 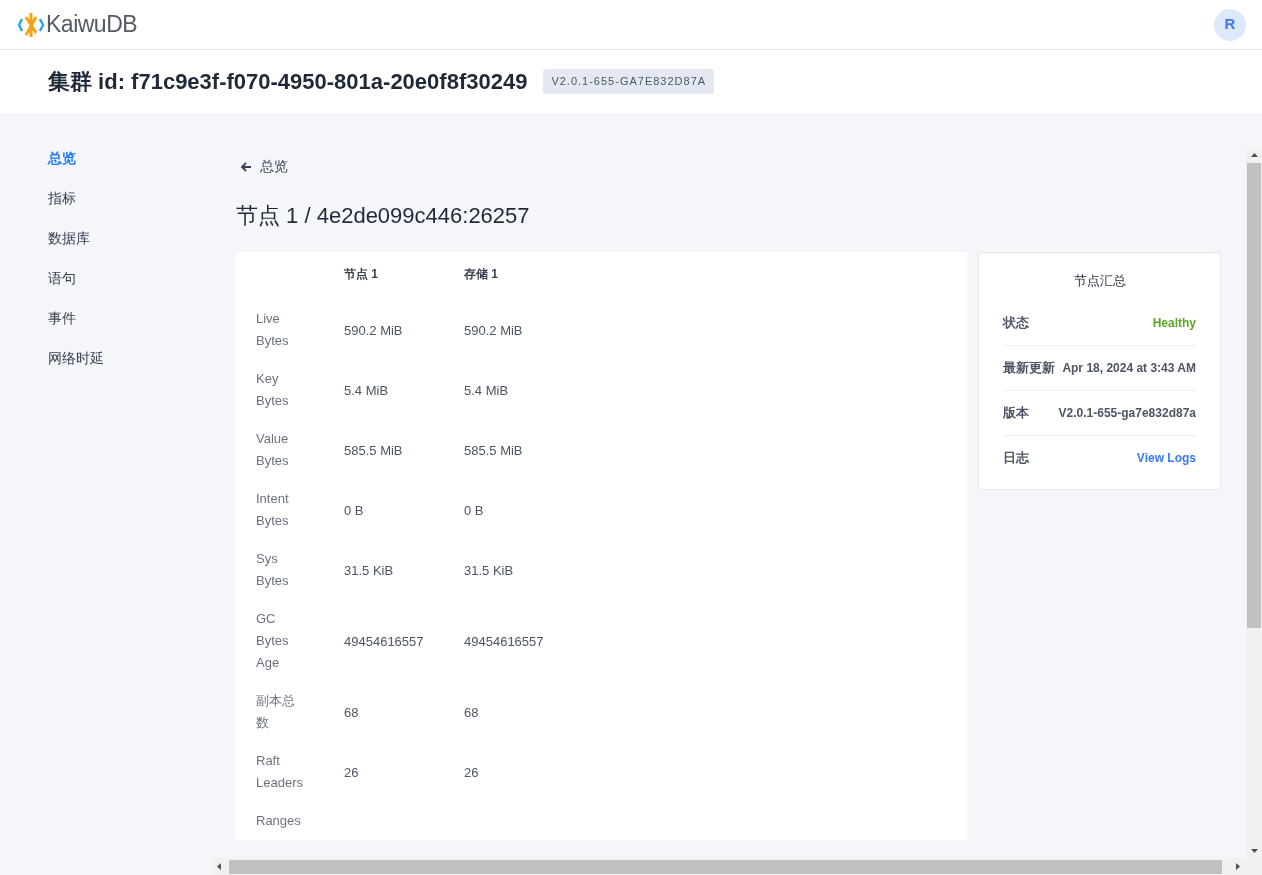 What do you see at coordinates (69, 238) in the screenshot?
I see `sidebar-item: 数据库` at bounding box center [69, 238].